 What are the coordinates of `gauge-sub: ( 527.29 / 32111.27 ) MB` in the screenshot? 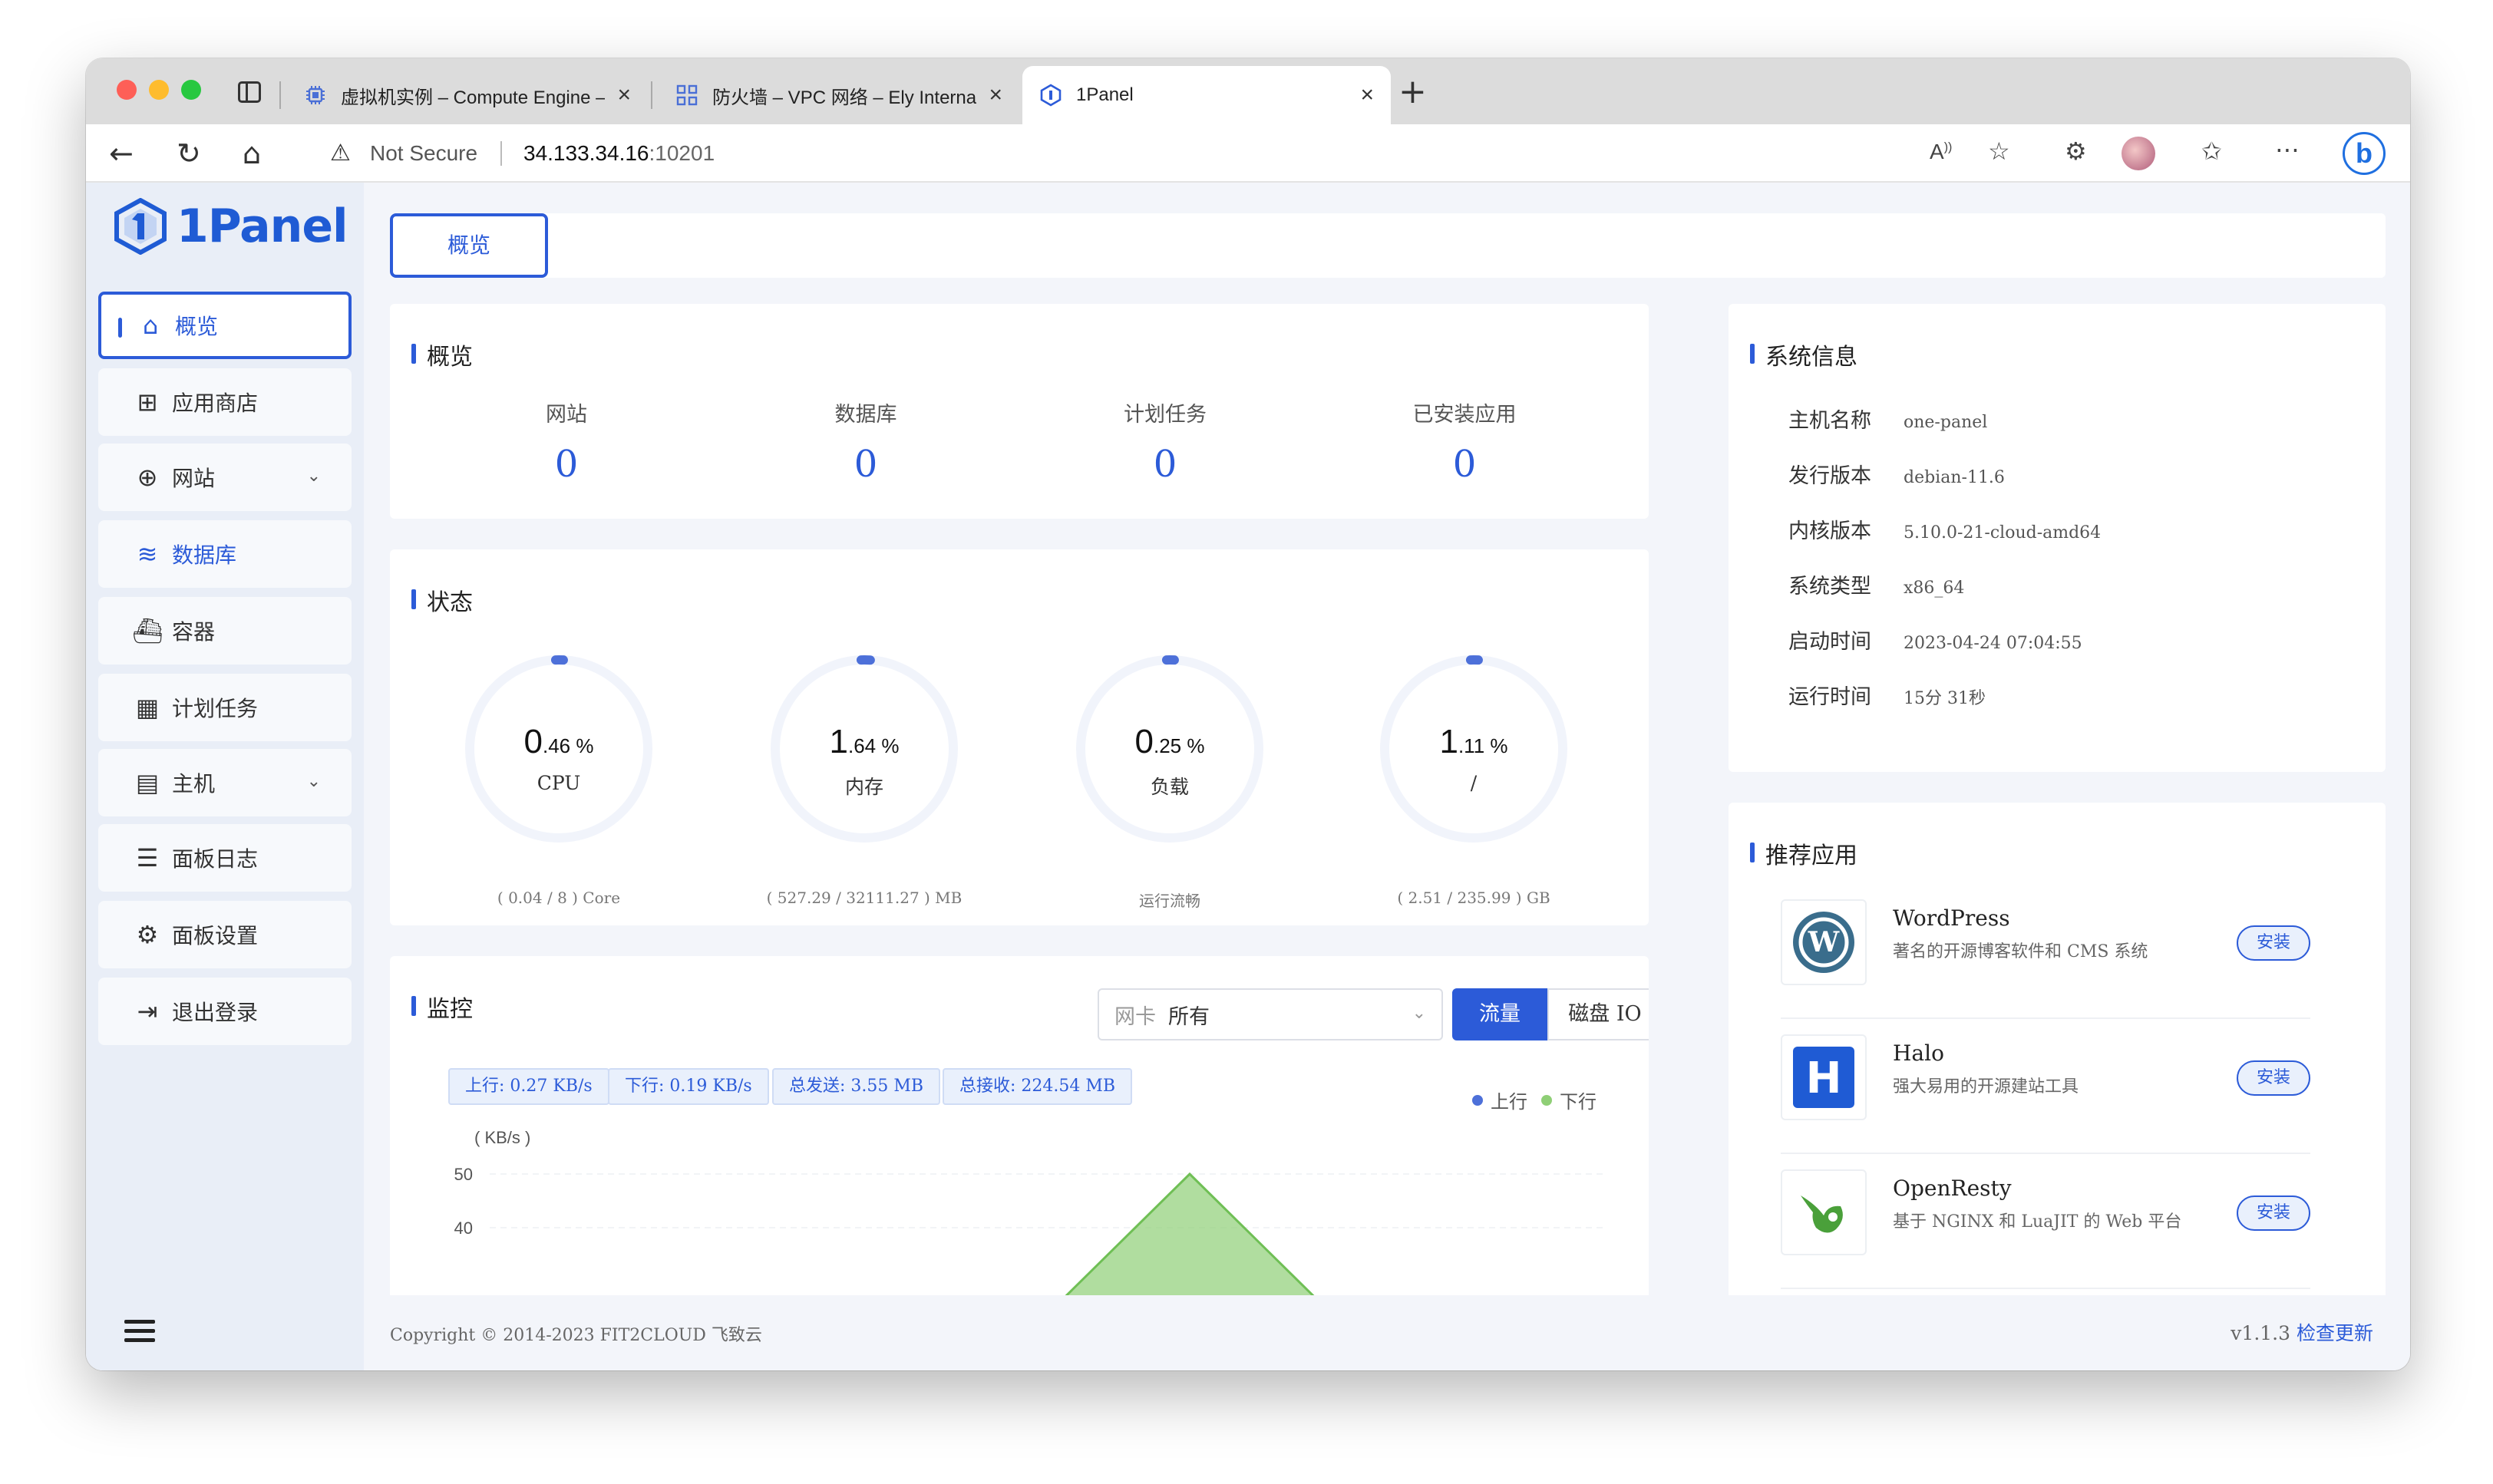 It's located at (864, 898).